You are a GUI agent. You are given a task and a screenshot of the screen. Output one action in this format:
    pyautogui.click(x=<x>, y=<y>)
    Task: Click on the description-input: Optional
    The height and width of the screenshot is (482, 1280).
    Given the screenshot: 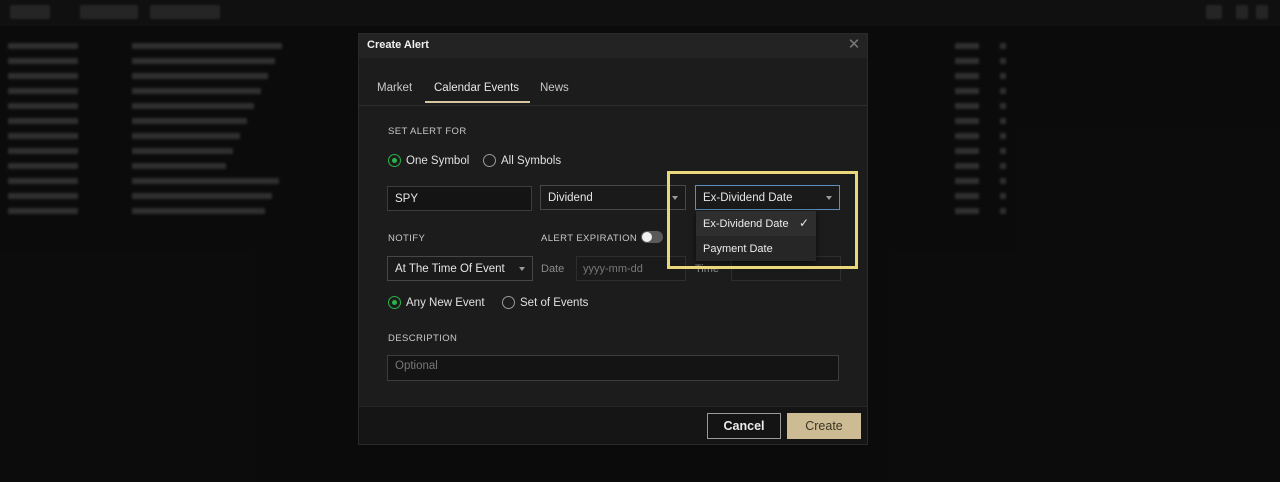 What is the action you would take?
    pyautogui.click(x=613, y=368)
    